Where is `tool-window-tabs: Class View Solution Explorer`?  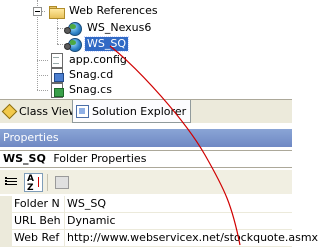
tool-window-tabs: Class View Solution Explorer is located at coordinates (146, 111).